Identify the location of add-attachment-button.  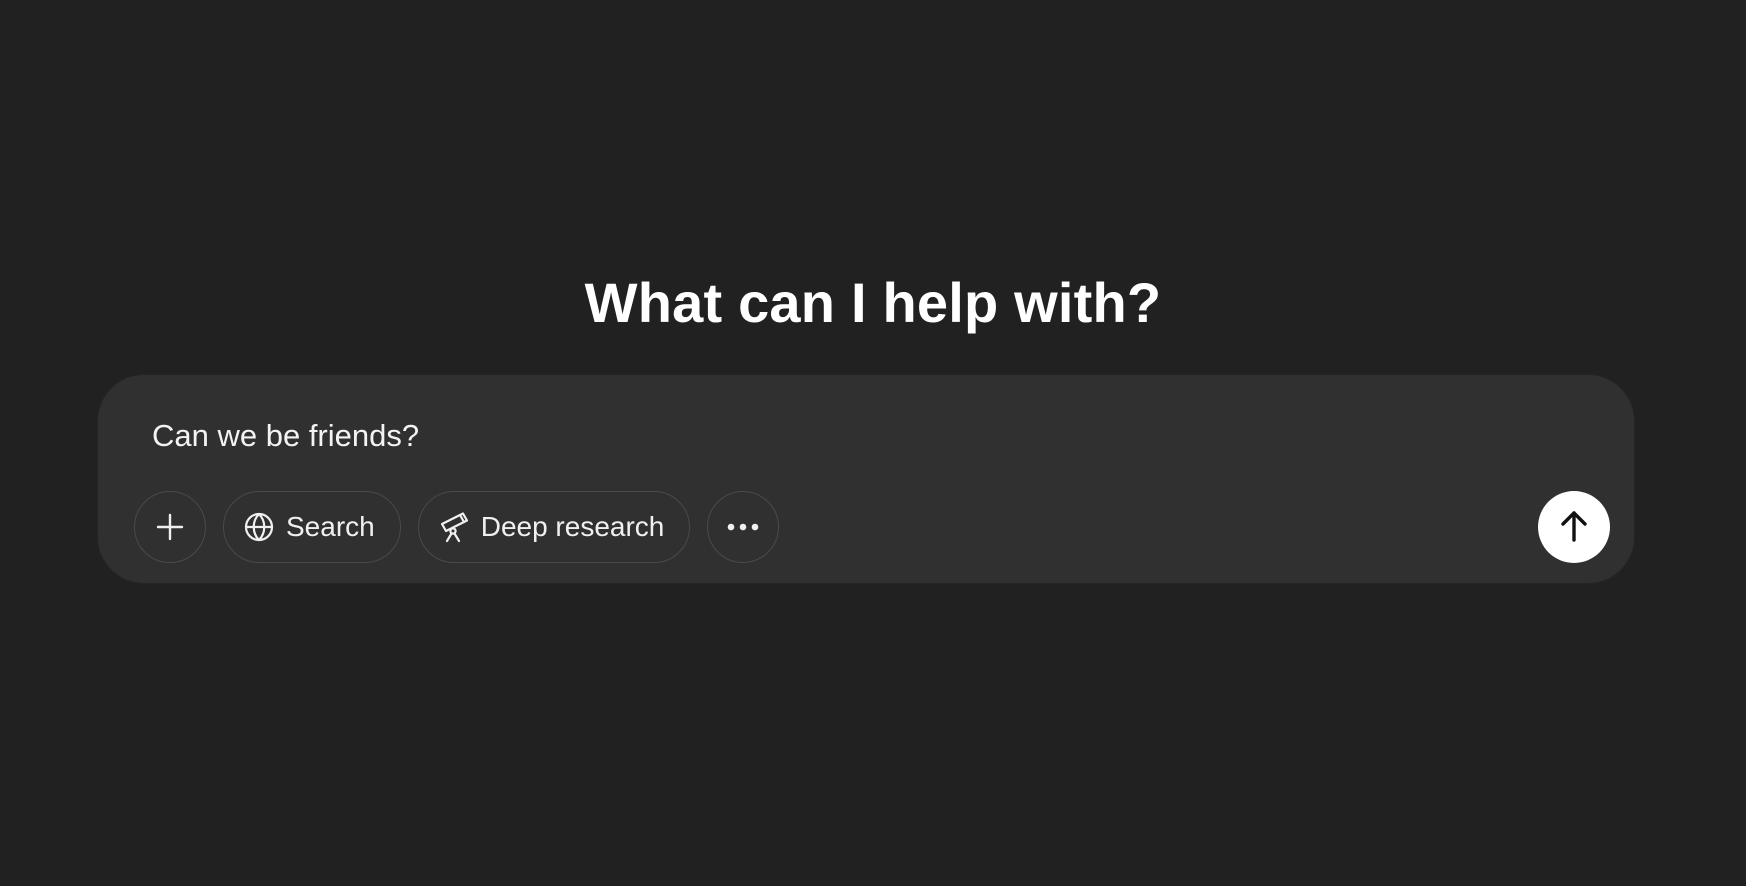
(170, 527).